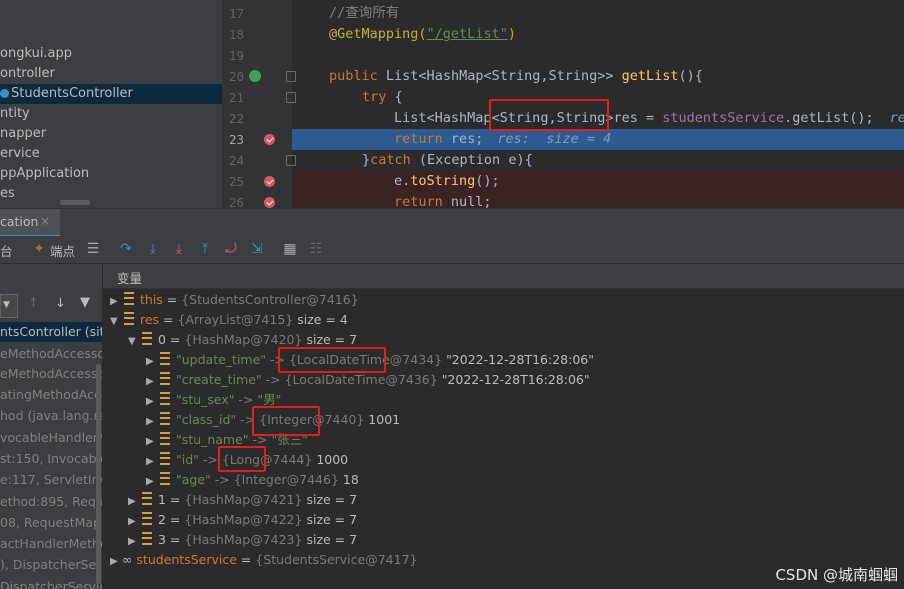 Image resolution: width=904 pixels, height=589 pixels. Describe the element at coordinates (390, 160) in the screenshot. I see `code-keyword: catch` at that location.